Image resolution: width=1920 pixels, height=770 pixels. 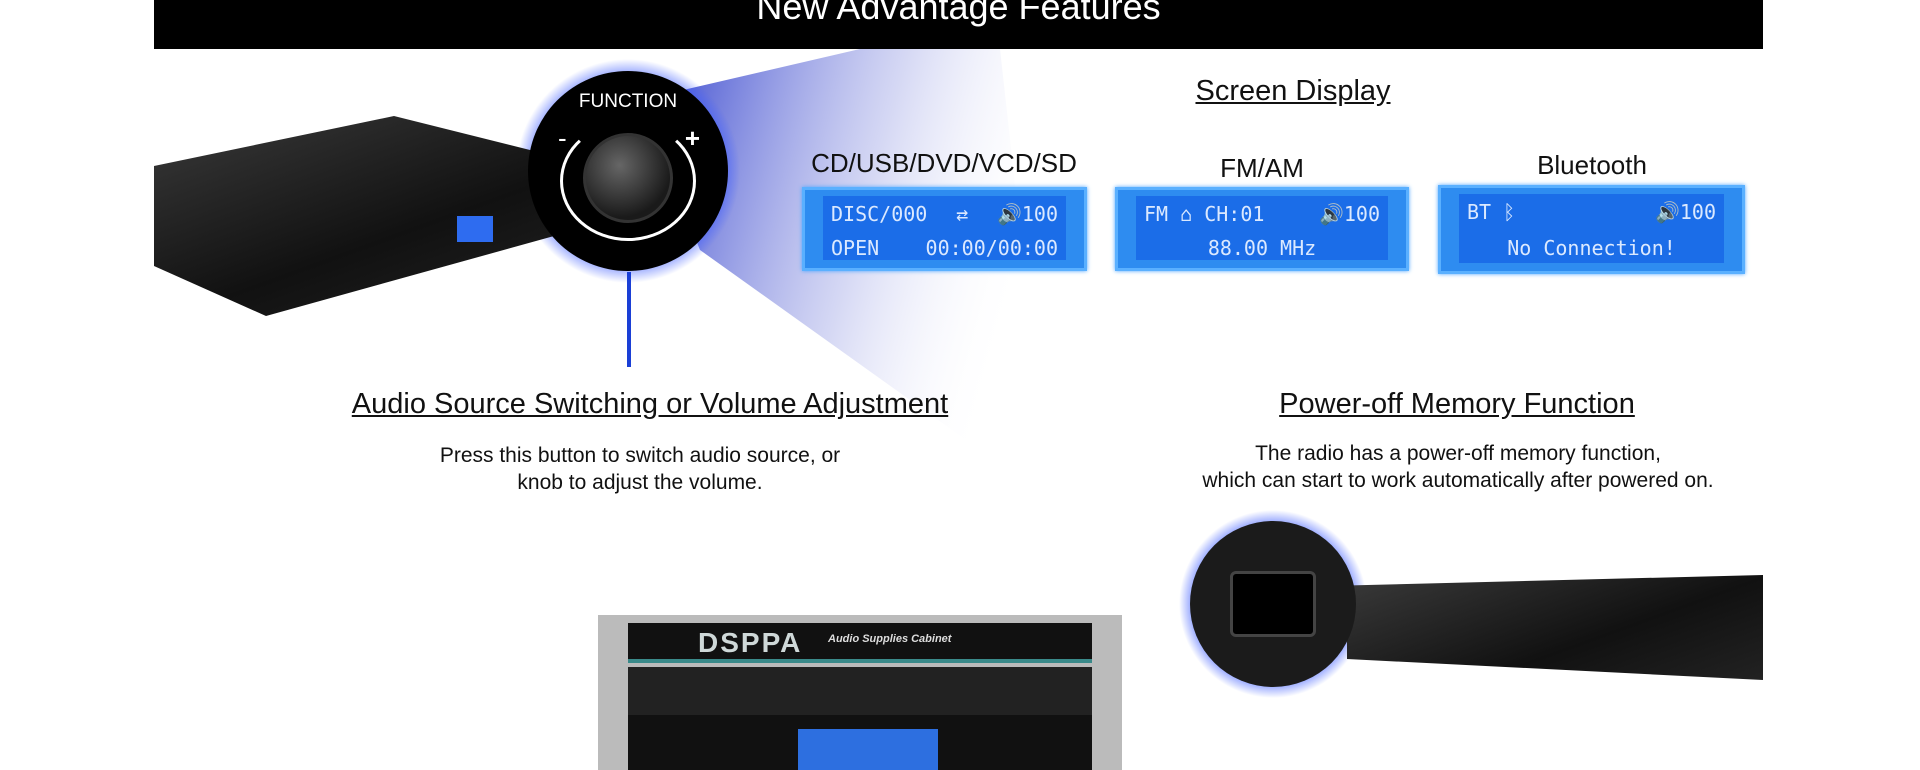 What do you see at coordinates (562, 138) in the screenshot?
I see `minus-sign: -` at bounding box center [562, 138].